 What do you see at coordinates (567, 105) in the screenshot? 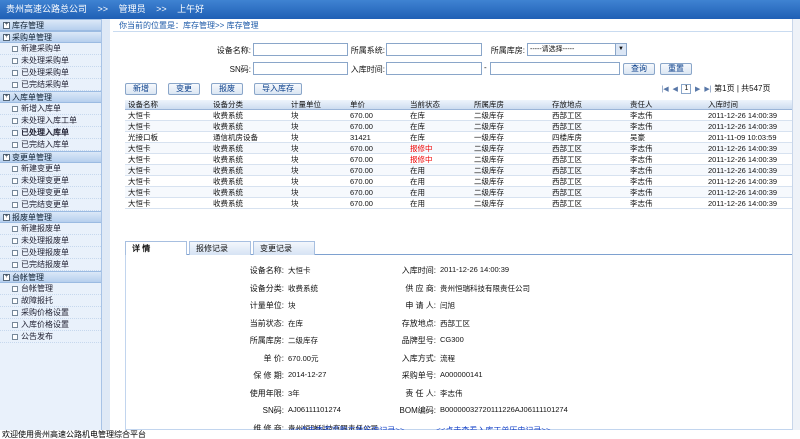
I see `column-header: 存放地点` at bounding box center [567, 105].